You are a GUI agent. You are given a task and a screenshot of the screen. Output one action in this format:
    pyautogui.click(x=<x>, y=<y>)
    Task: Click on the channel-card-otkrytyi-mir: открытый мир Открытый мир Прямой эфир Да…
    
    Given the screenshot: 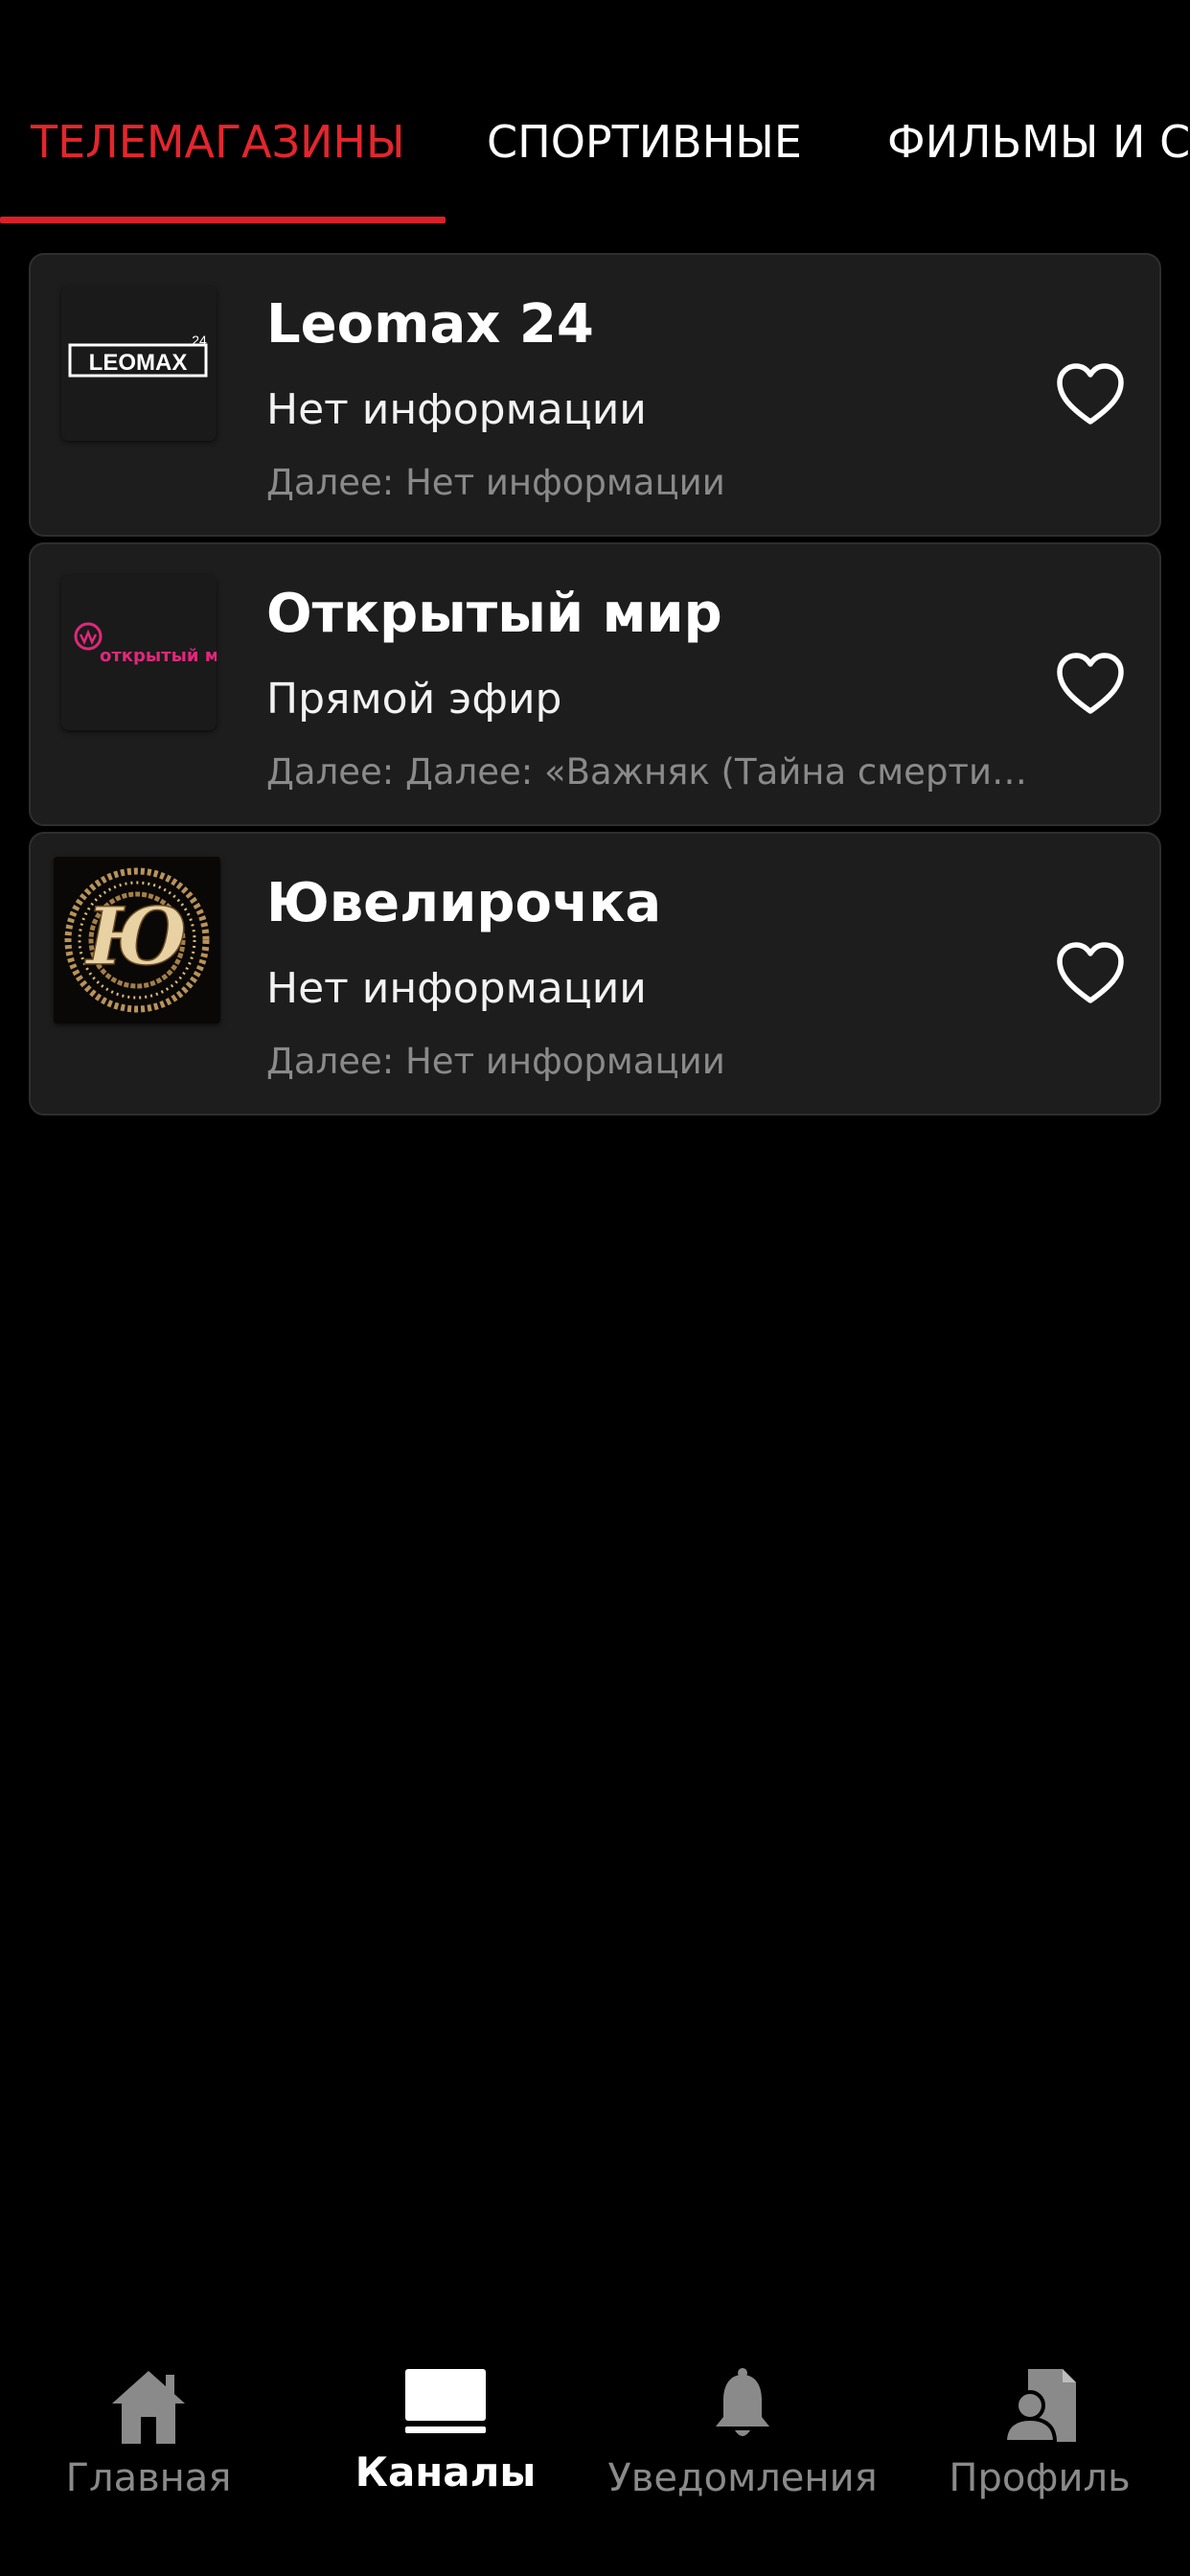 What is the action you would take?
    pyautogui.click(x=595, y=684)
    